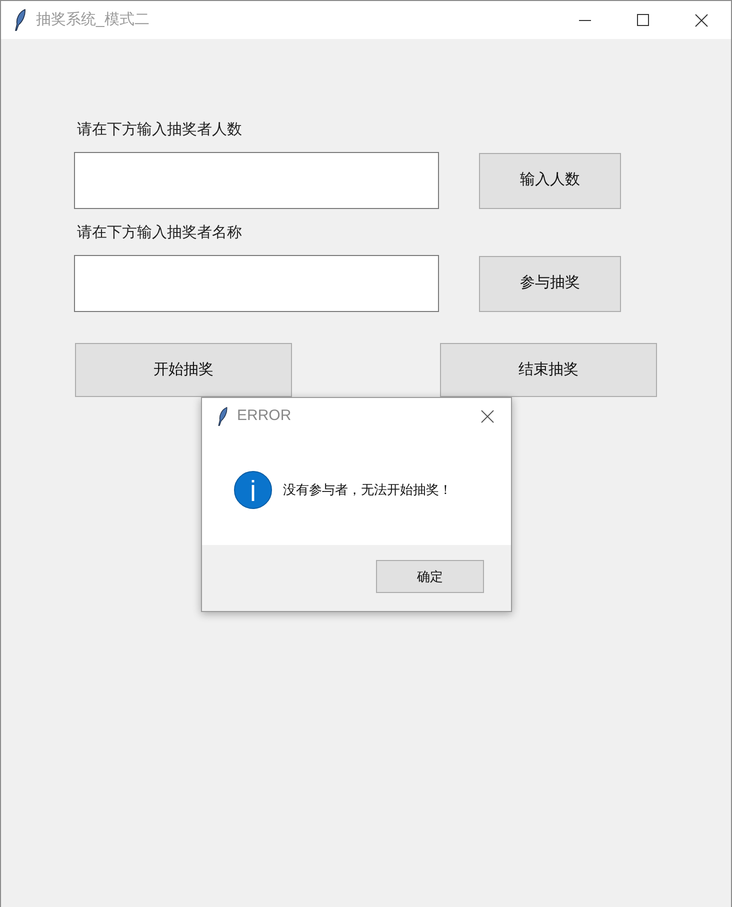 Image resolution: width=732 pixels, height=907 pixels. What do you see at coordinates (159, 130) in the screenshot?
I see `field-label: 请在下方输入抽奖者人数` at bounding box center [159, 130].